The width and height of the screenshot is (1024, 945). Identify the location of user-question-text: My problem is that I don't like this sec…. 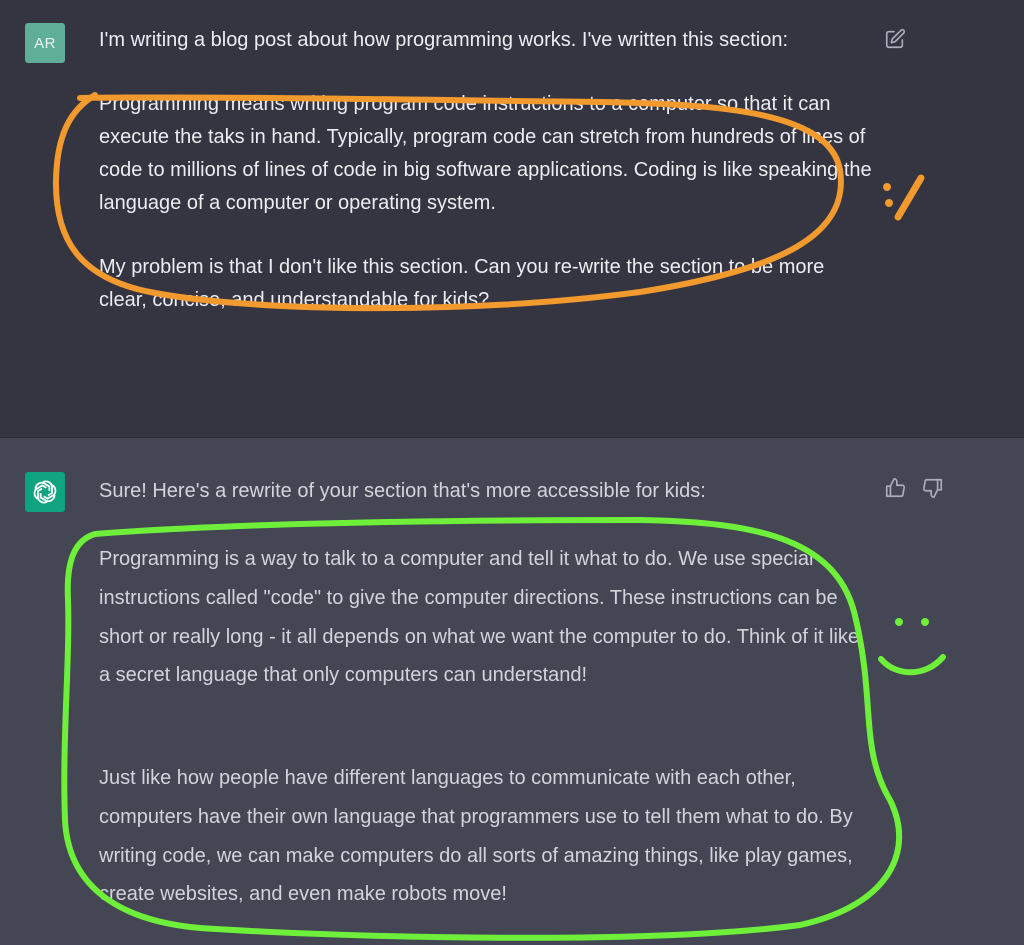
(462, 283).